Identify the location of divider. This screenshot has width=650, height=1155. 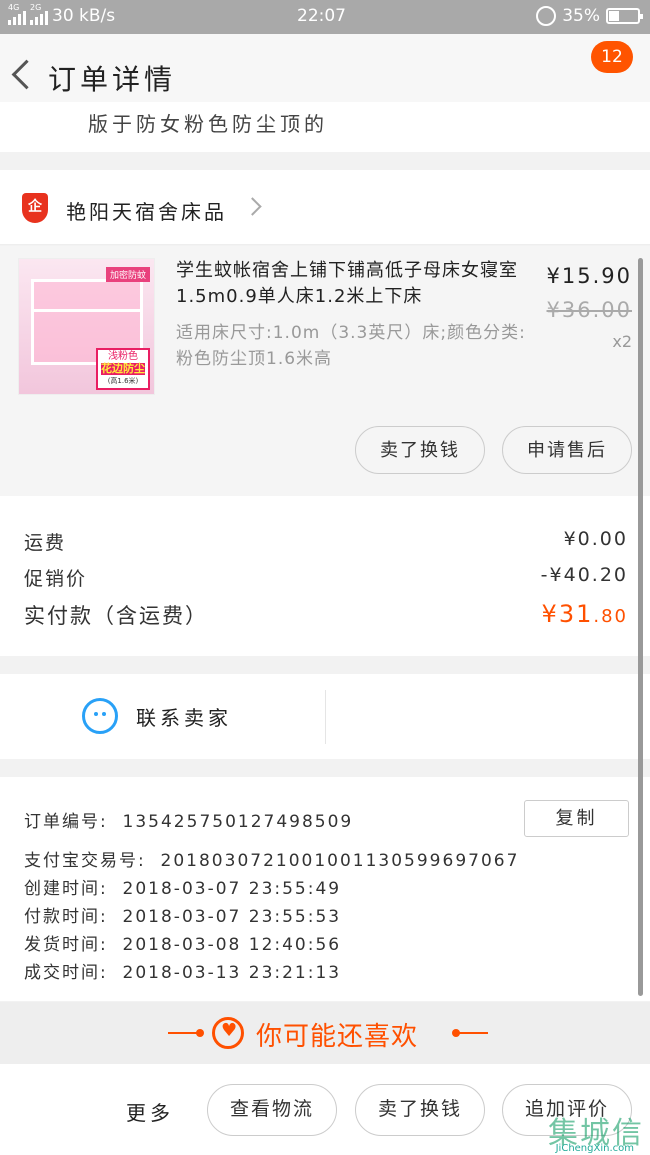
(325, 717).